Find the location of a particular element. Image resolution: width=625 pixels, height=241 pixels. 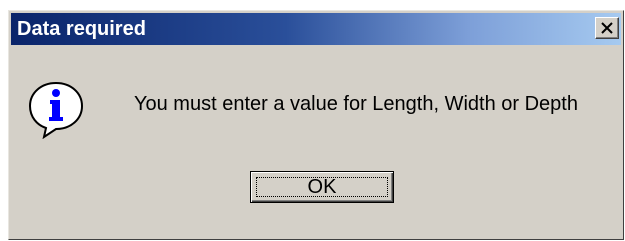

ok-button-label: OK is located at coordinates (322, 187).